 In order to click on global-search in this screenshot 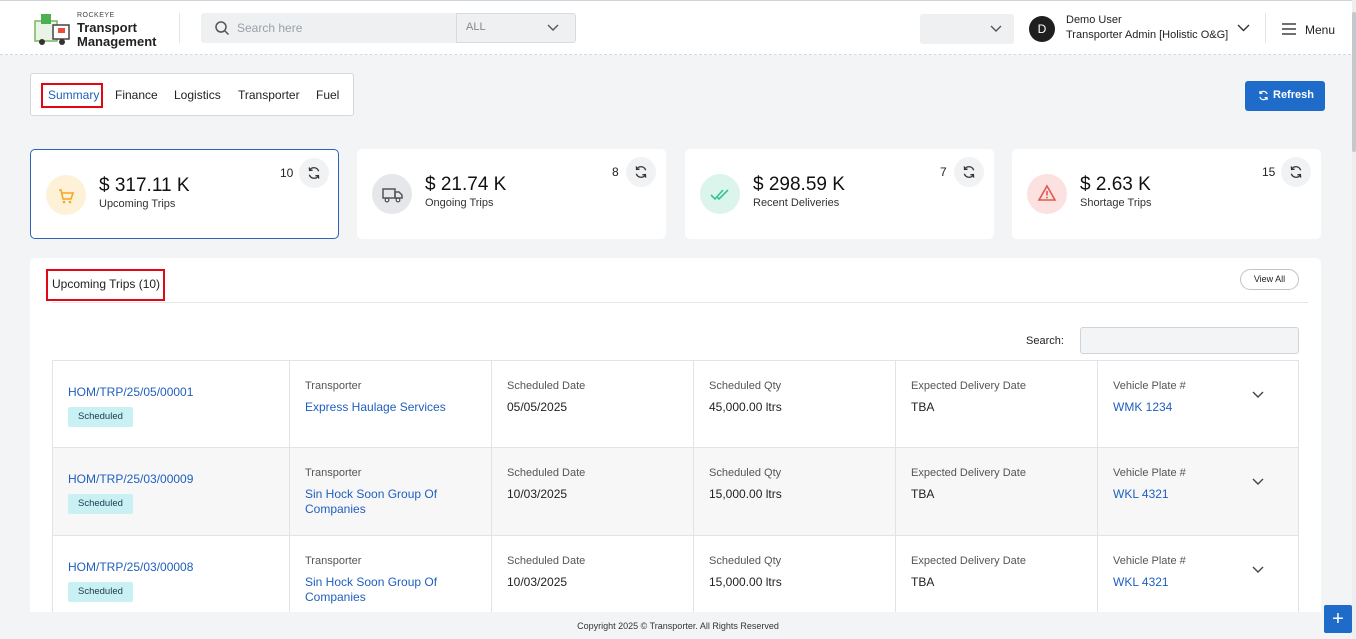, I will do `click(328, 28)`.